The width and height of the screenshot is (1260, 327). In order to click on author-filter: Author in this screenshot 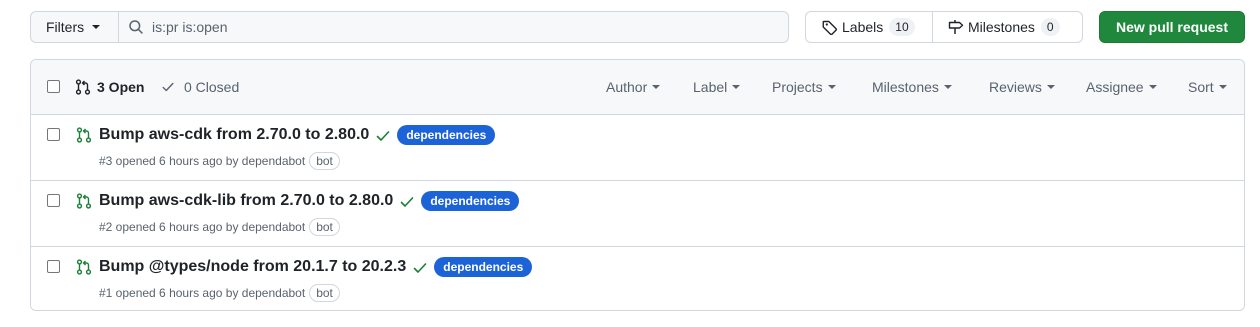, I will do `click(633, 87)`.